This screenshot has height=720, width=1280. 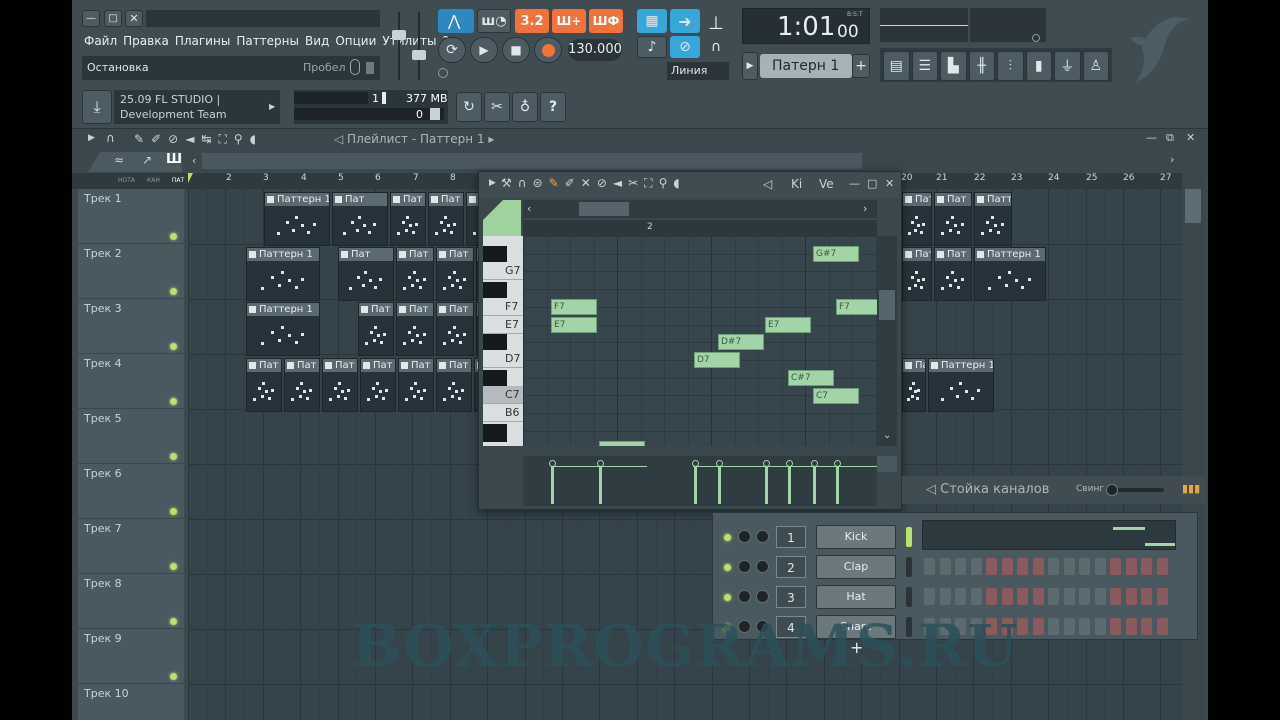 I want to click on watermark-text: BOXPROGRAMS.RU, so click(x=685, y=646).